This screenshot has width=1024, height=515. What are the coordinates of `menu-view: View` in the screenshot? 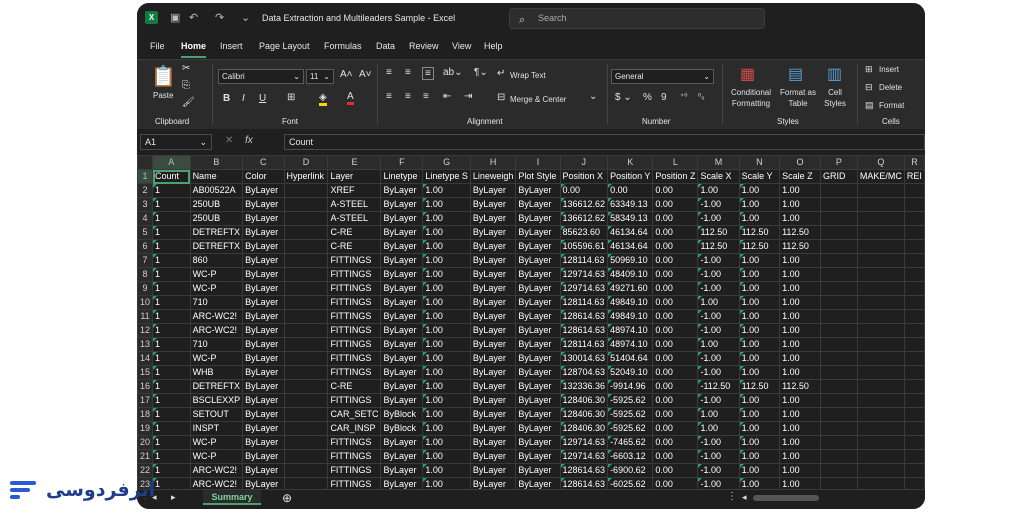 It's located at (461, 46).